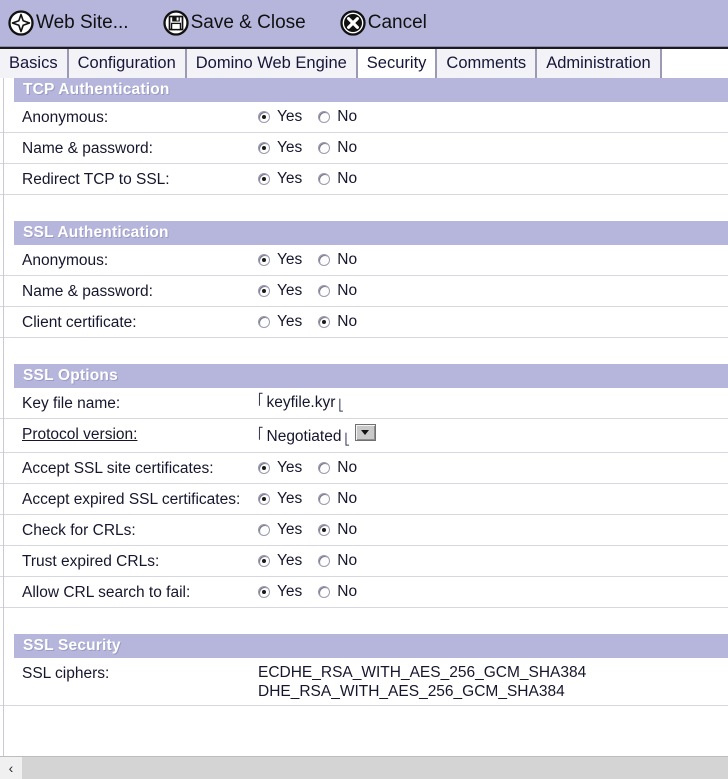 The image size is (728, 779). What do you see at coordinates (65, 117) in the screenshot?
I see `field-label: Anonymous:` at bounding box center [65, 117].